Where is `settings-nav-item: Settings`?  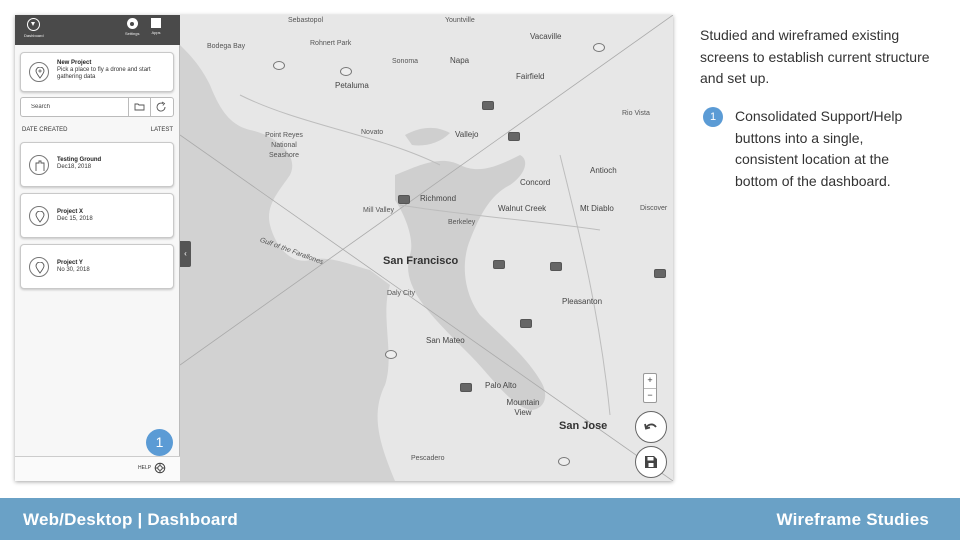 settings-nav-item: Settings is located at coordinates (132, 27).